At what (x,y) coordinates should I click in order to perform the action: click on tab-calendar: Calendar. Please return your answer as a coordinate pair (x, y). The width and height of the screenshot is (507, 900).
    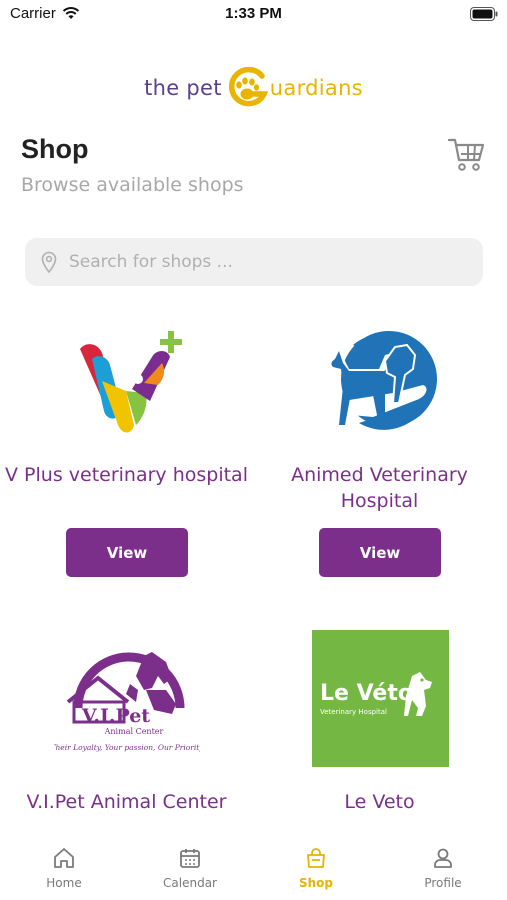
    Looking at the image, I should click on (190, 868).